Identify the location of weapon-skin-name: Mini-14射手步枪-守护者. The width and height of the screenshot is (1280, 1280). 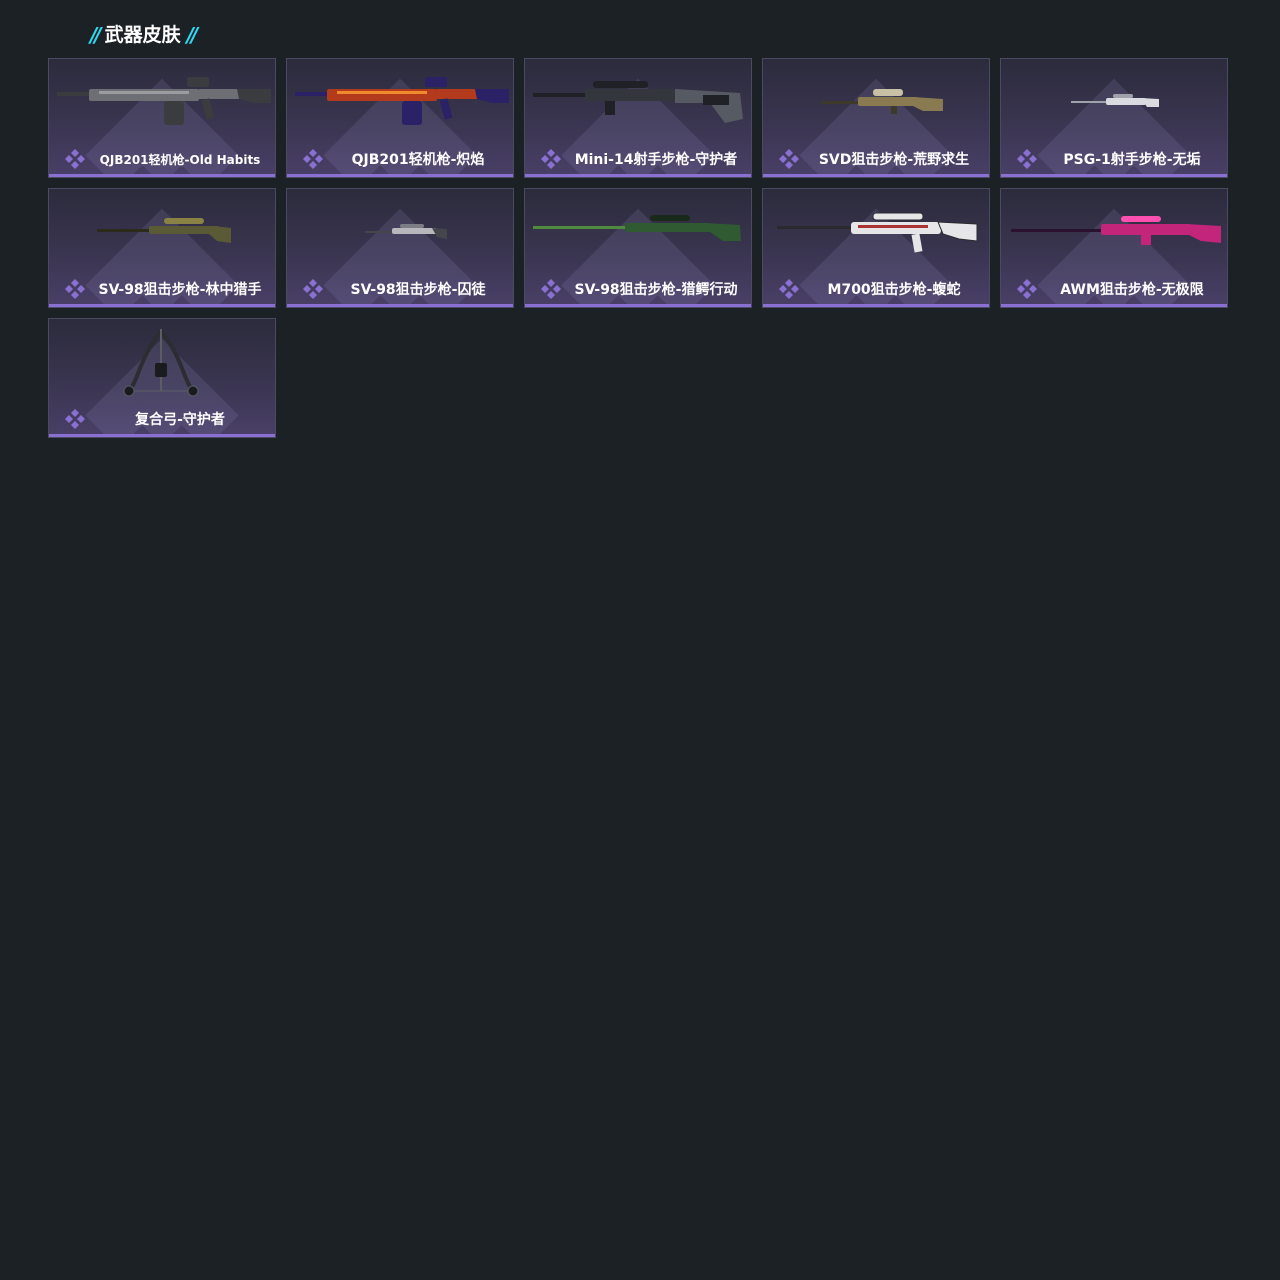
(656, 160).